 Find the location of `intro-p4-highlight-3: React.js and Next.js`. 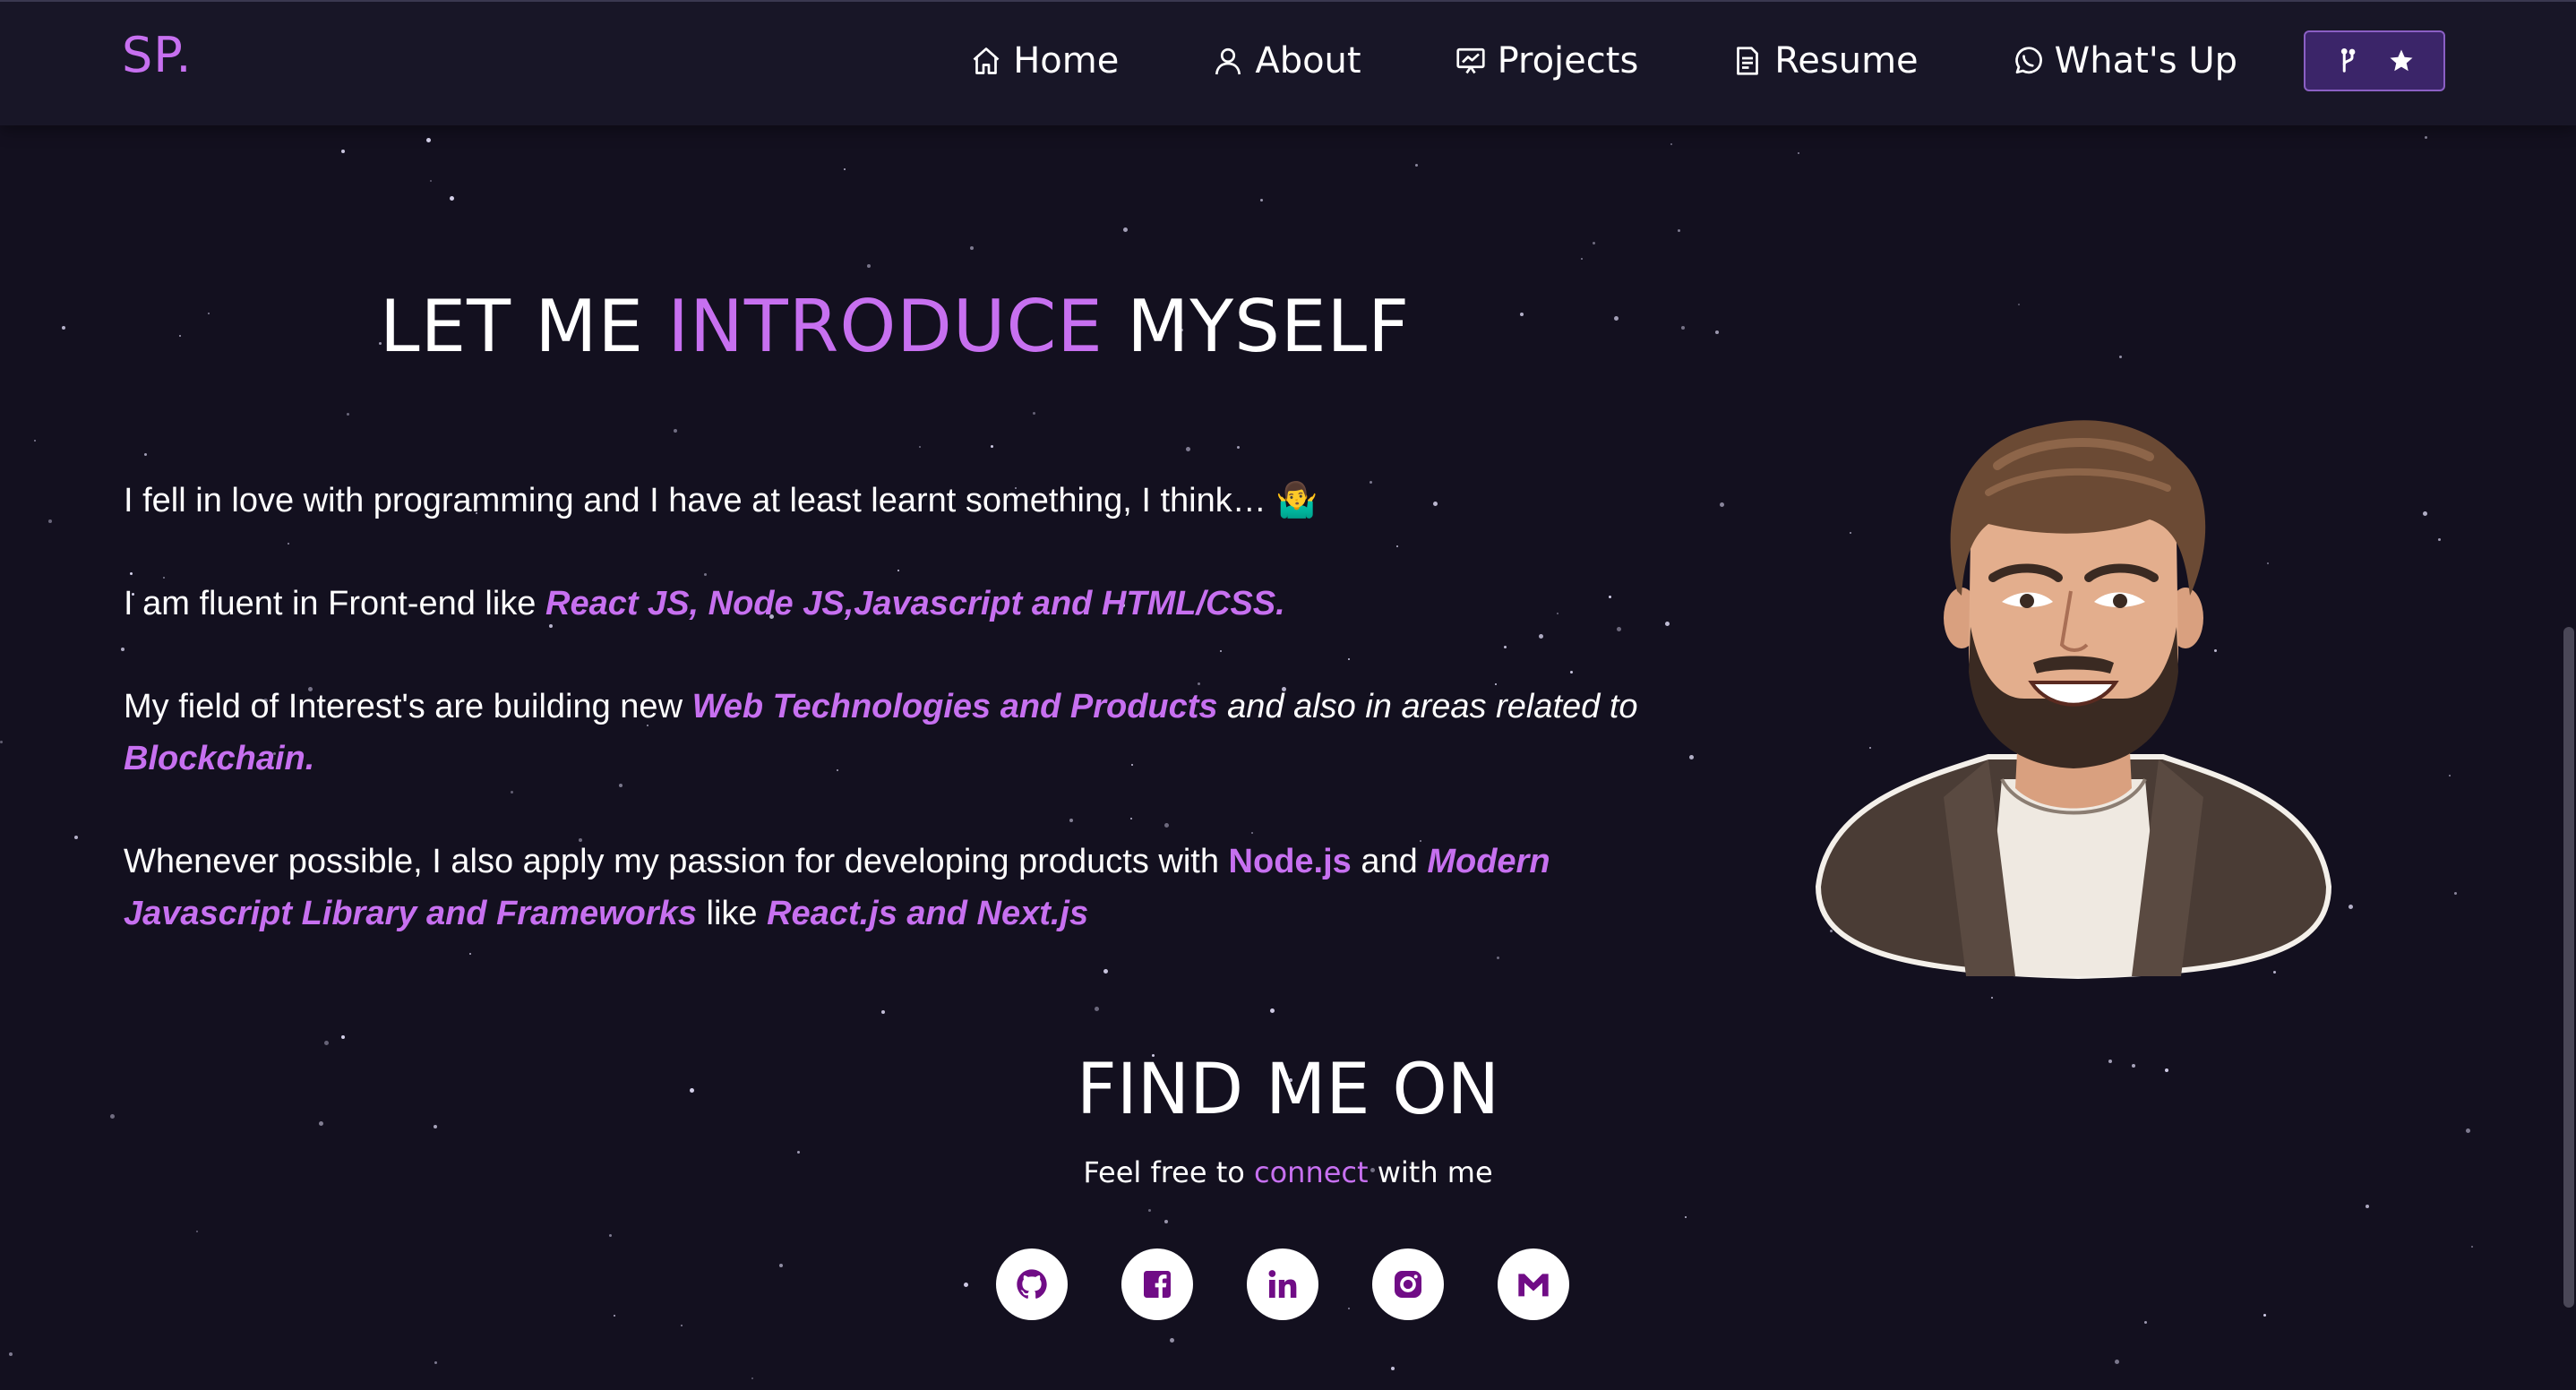

intro-p4-highlight-3: React.js and Next.js is located at coordinates (928, 914).